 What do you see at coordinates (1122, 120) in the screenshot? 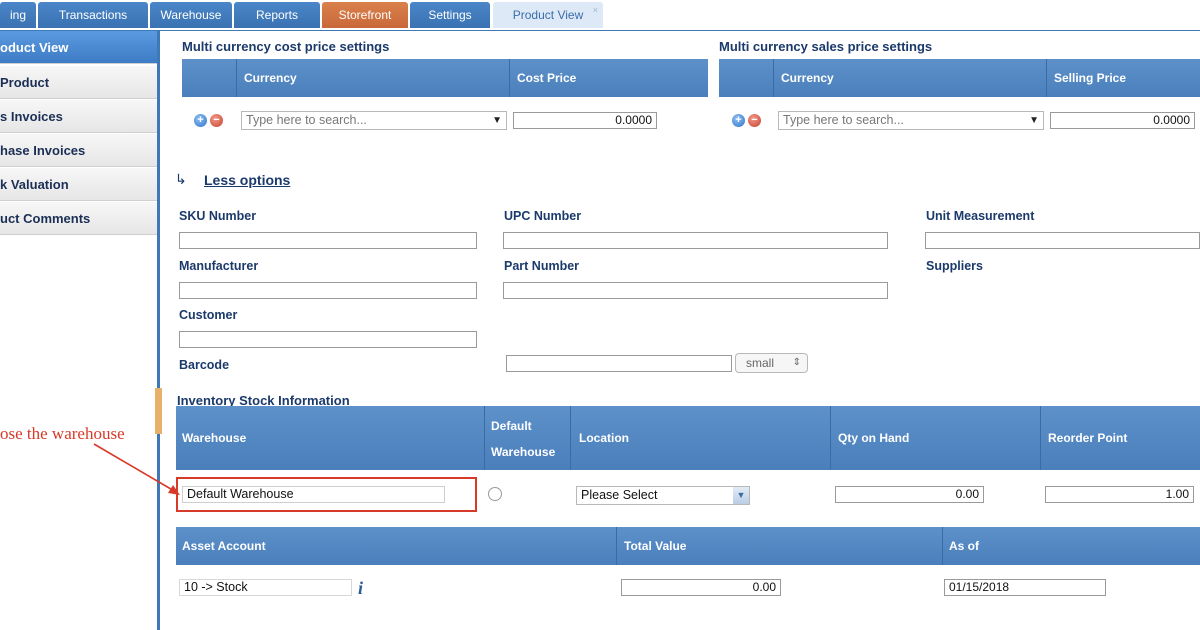
I see `selling-price-input: 0.0000` at bounding box center [1122, 120].